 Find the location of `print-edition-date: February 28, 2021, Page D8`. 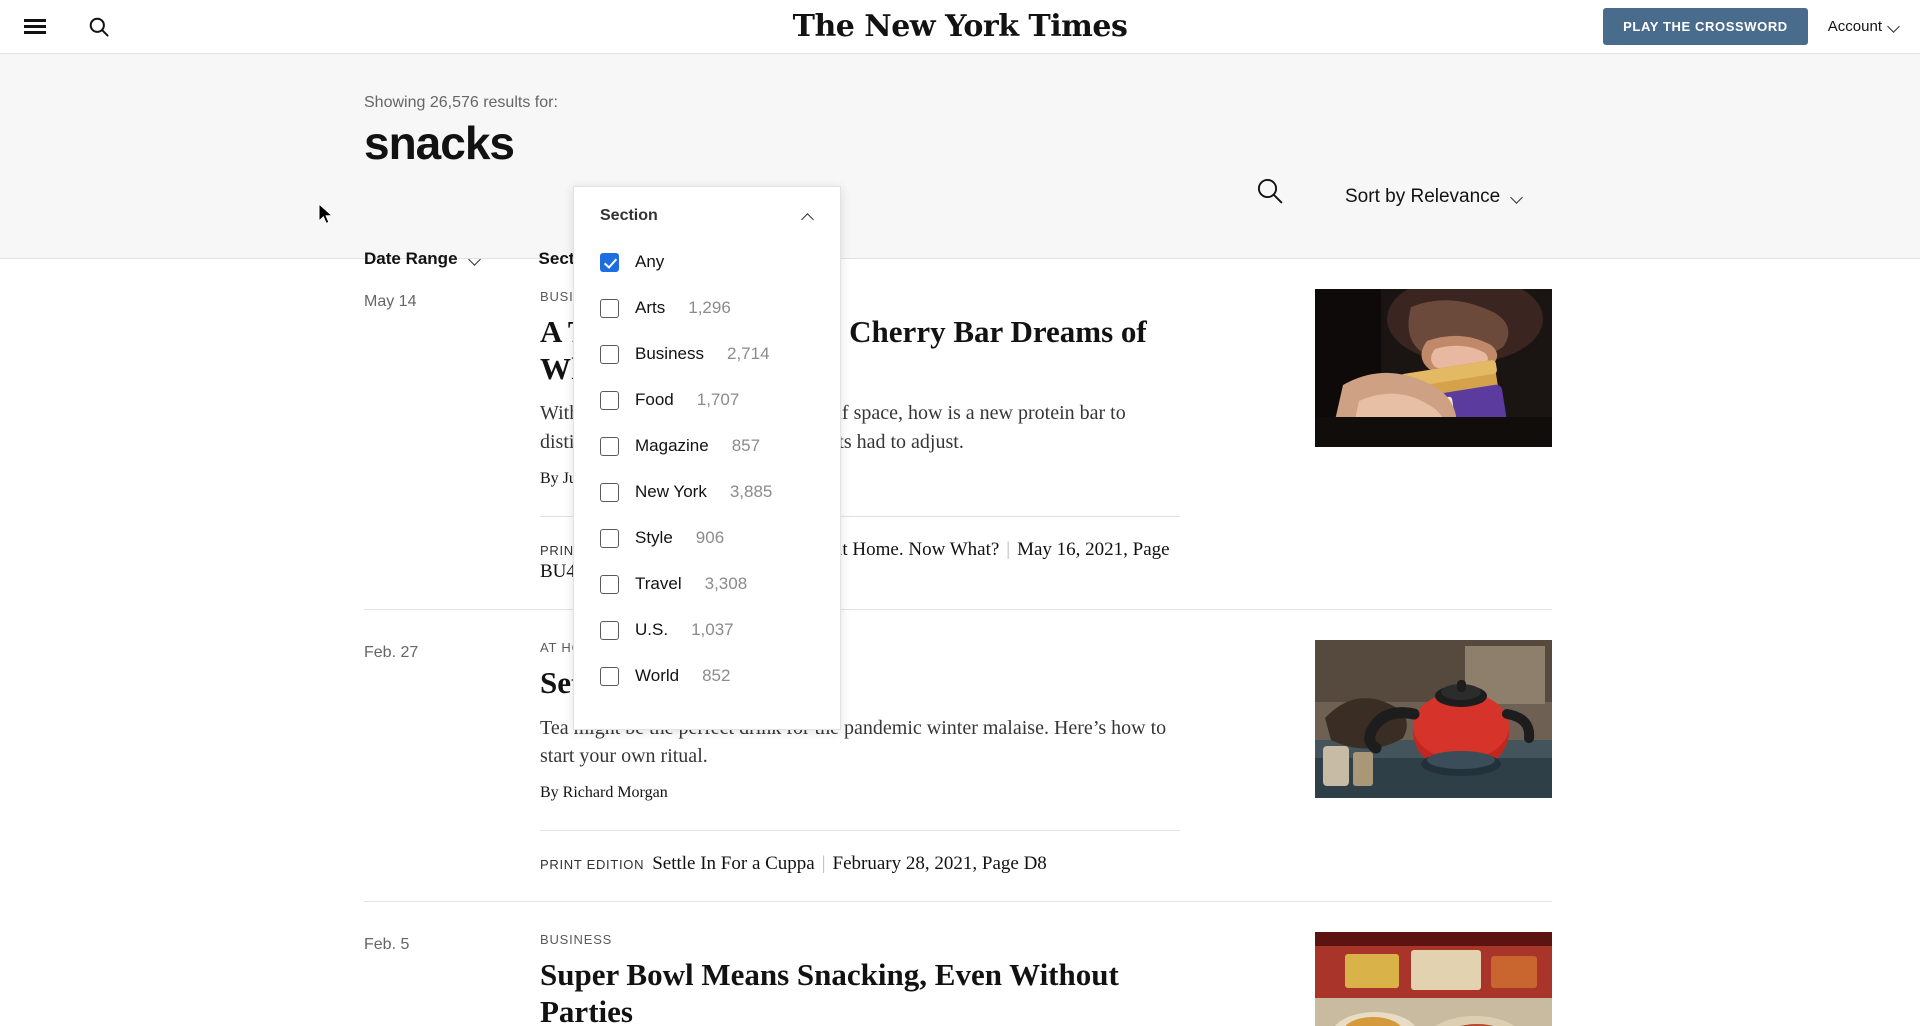

print-edition-date: February 28, 2021, Page D8 is located at coordinates (939, 864).